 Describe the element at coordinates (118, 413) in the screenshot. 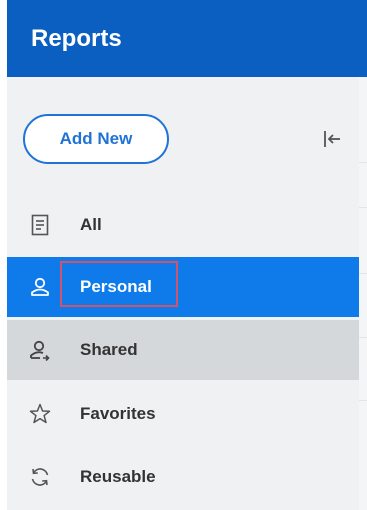

I see `sidebar-item-label: Favorites` at that location.